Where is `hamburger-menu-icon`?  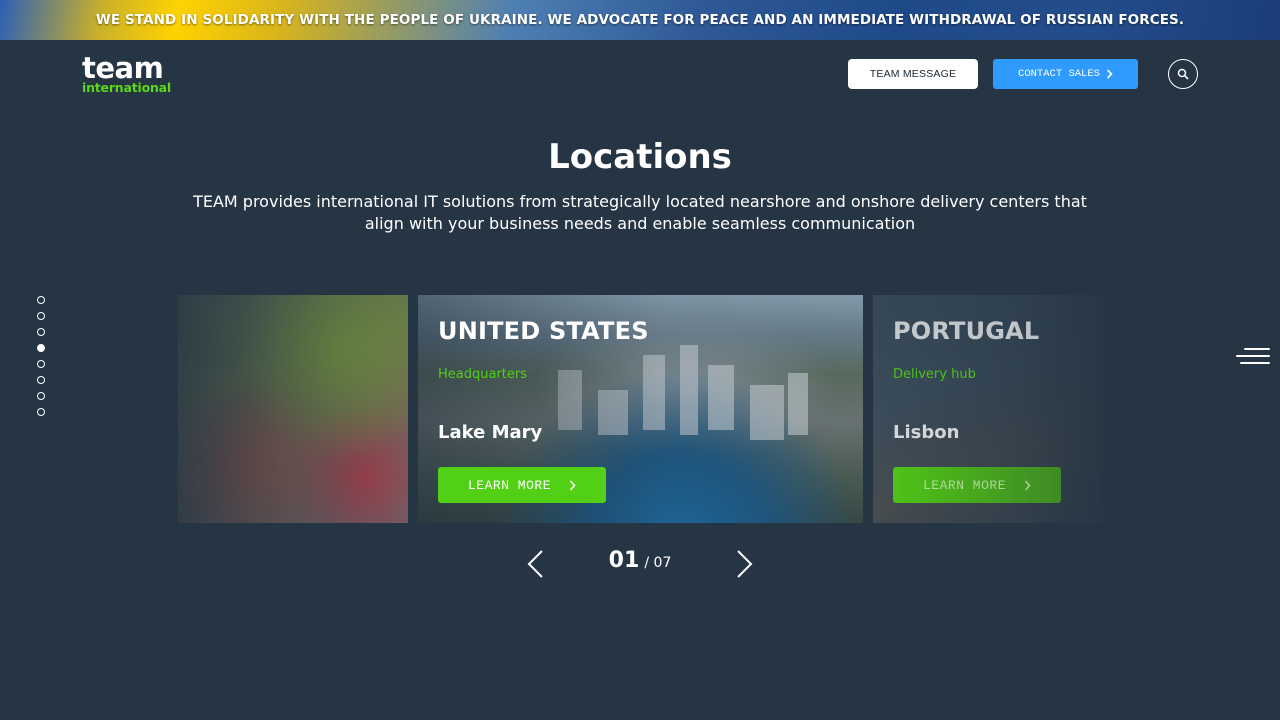 hamburger-menu-icon is located at coordinates (1253, 360).